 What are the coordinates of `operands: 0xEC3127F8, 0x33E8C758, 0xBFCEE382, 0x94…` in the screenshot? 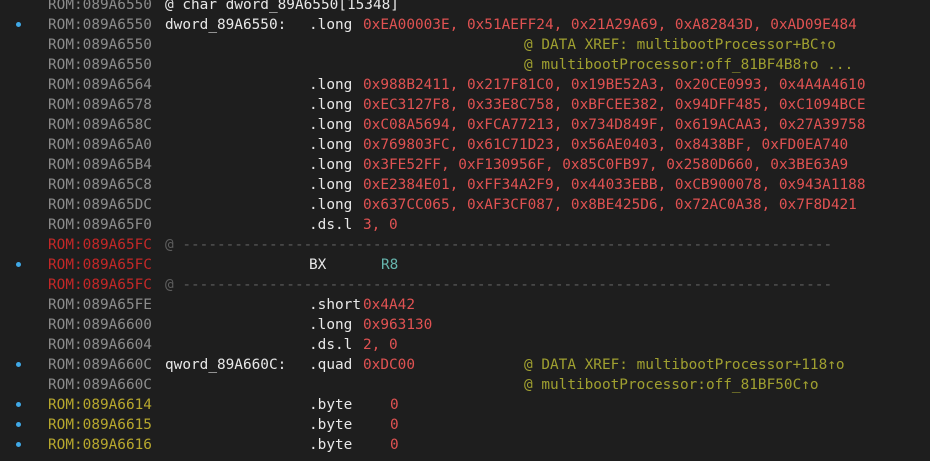 It's located at (614, 105).